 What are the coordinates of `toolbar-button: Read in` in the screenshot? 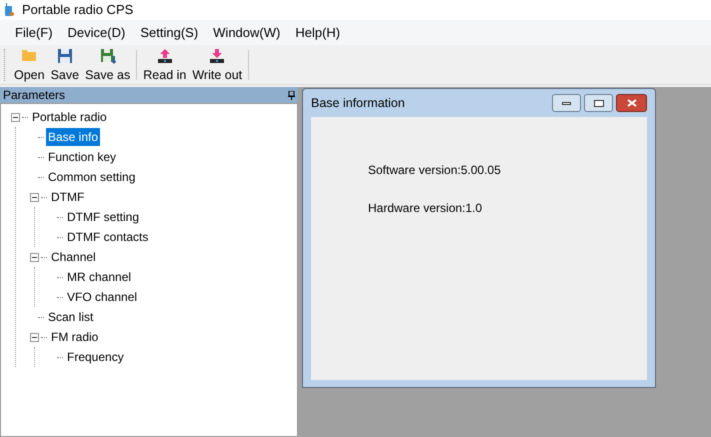 It's located at (165, 64).